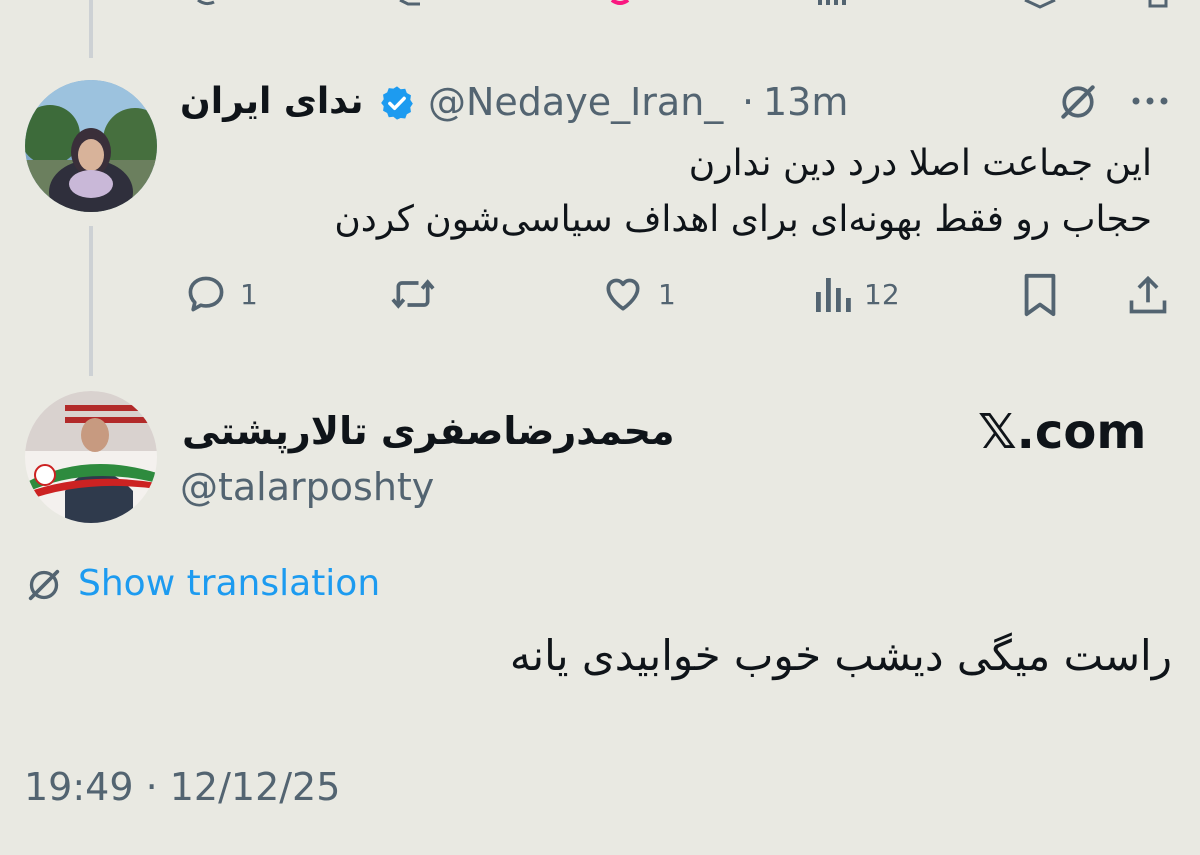 The image size is (1200, 855). I want to click on translate-icon, so click(44, 585).